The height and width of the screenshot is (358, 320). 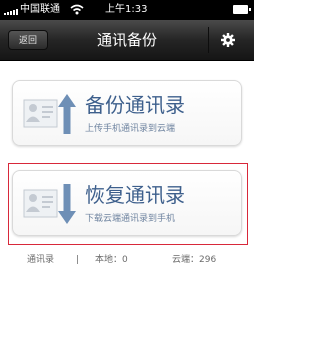 I want to click on carrier-name: 中国联通, so click(x=40, y=9).